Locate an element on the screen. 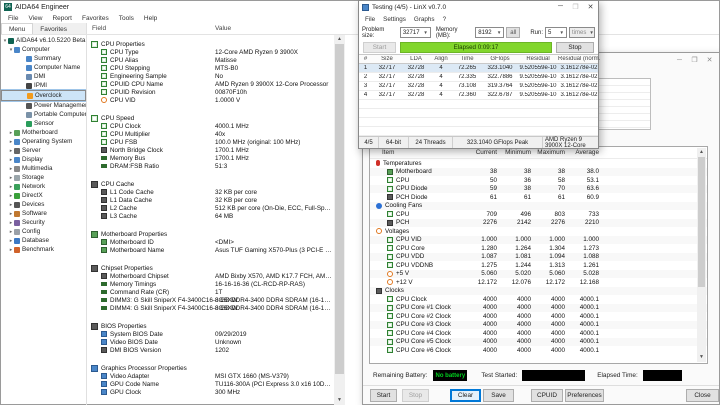 Image resolution: width=720 pixels, height=405 pixels. report-section-row: CPU Properties is located at coordinates (210, 44).